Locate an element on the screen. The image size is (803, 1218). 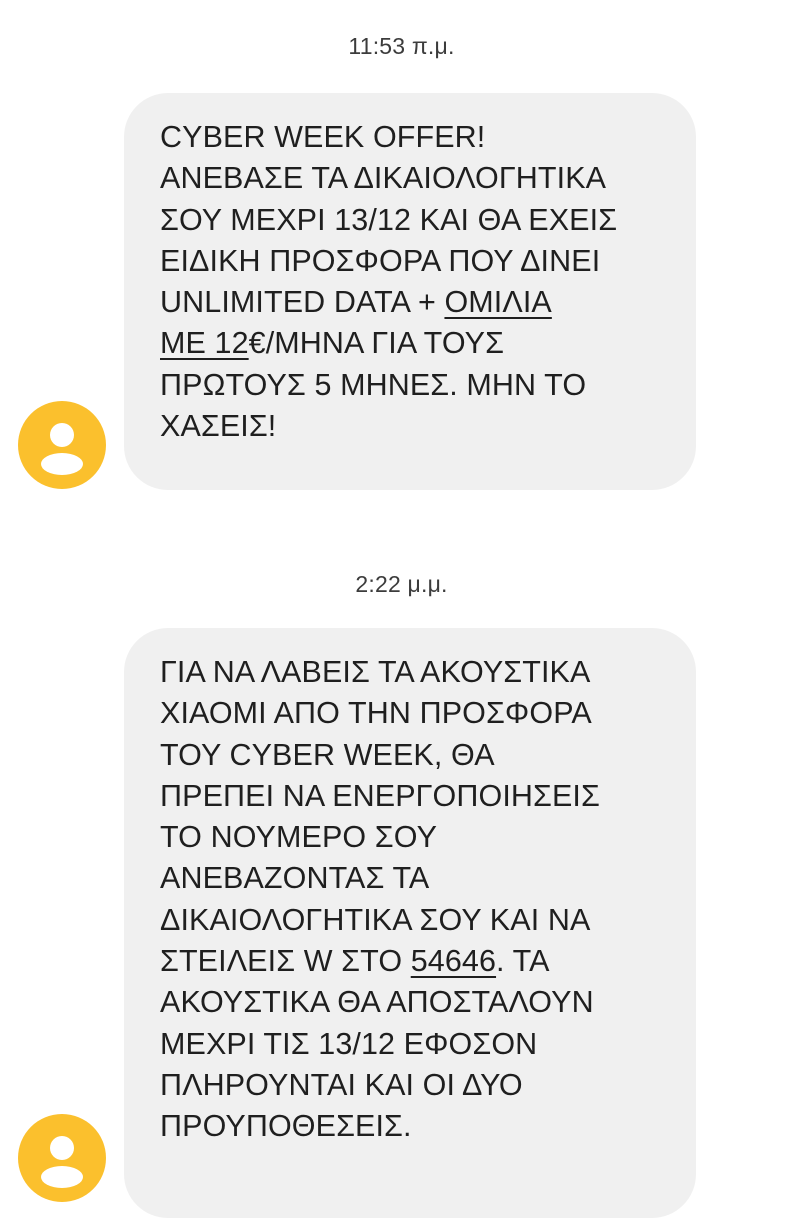
message-timestamp: 2:22 μ.μ. is located at coordinates (401, 584).